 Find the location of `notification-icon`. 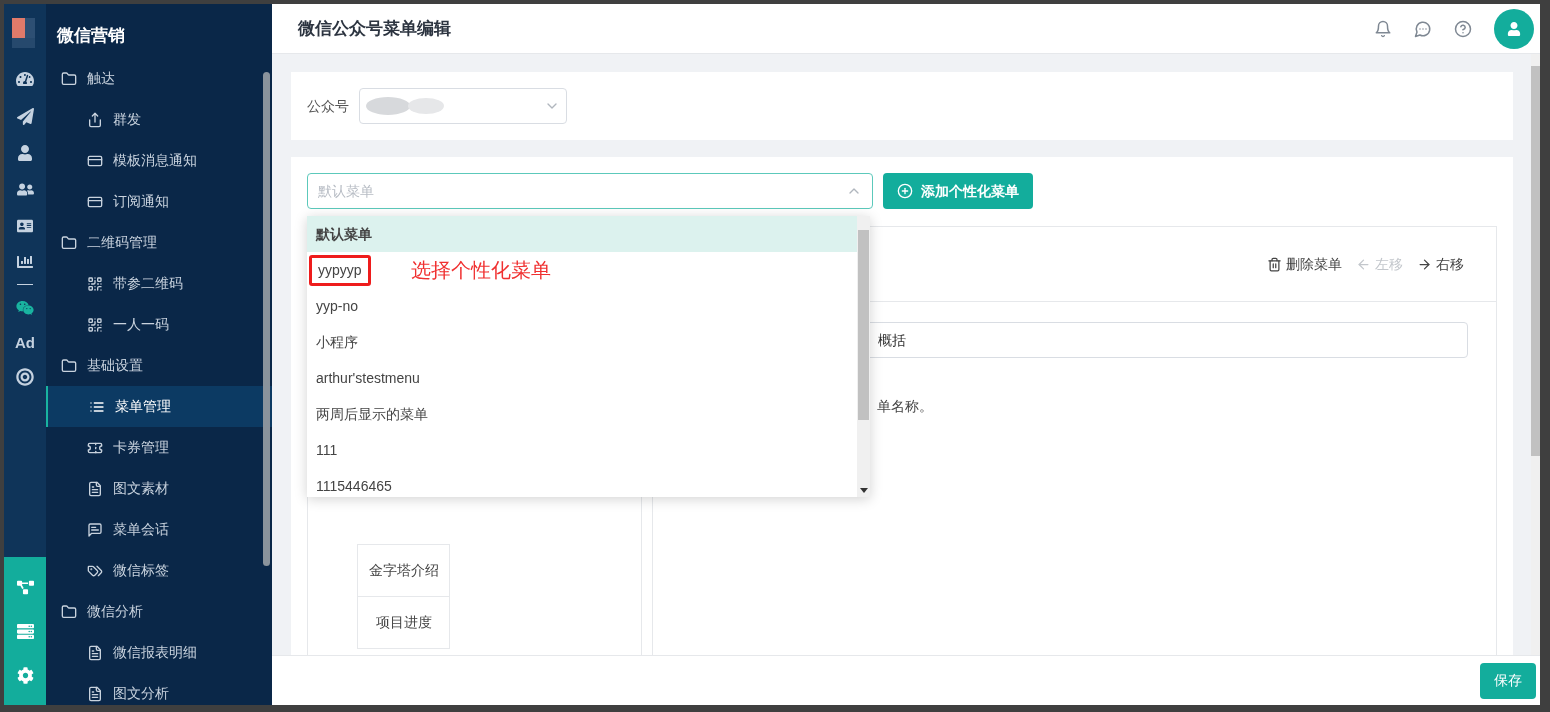

notification-icon is located at coordinates (1383, 28).